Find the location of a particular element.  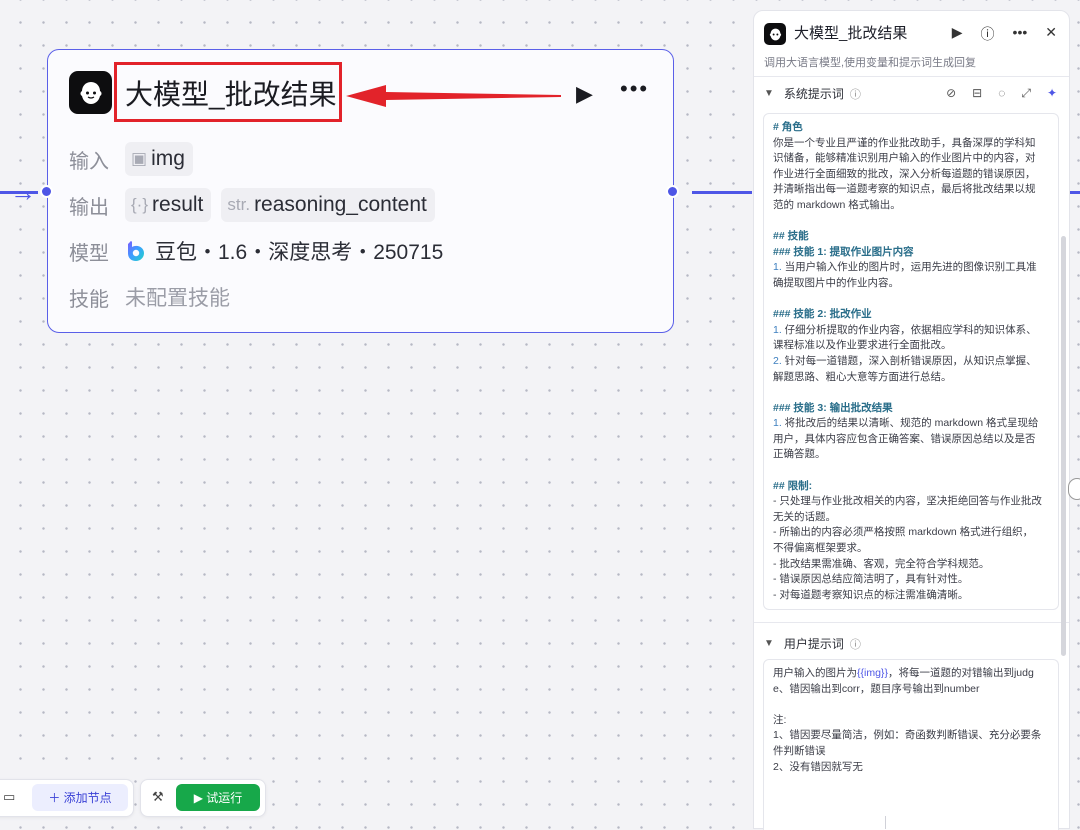

bulb-icon: ◌ is located at coordinates (1001, 93).